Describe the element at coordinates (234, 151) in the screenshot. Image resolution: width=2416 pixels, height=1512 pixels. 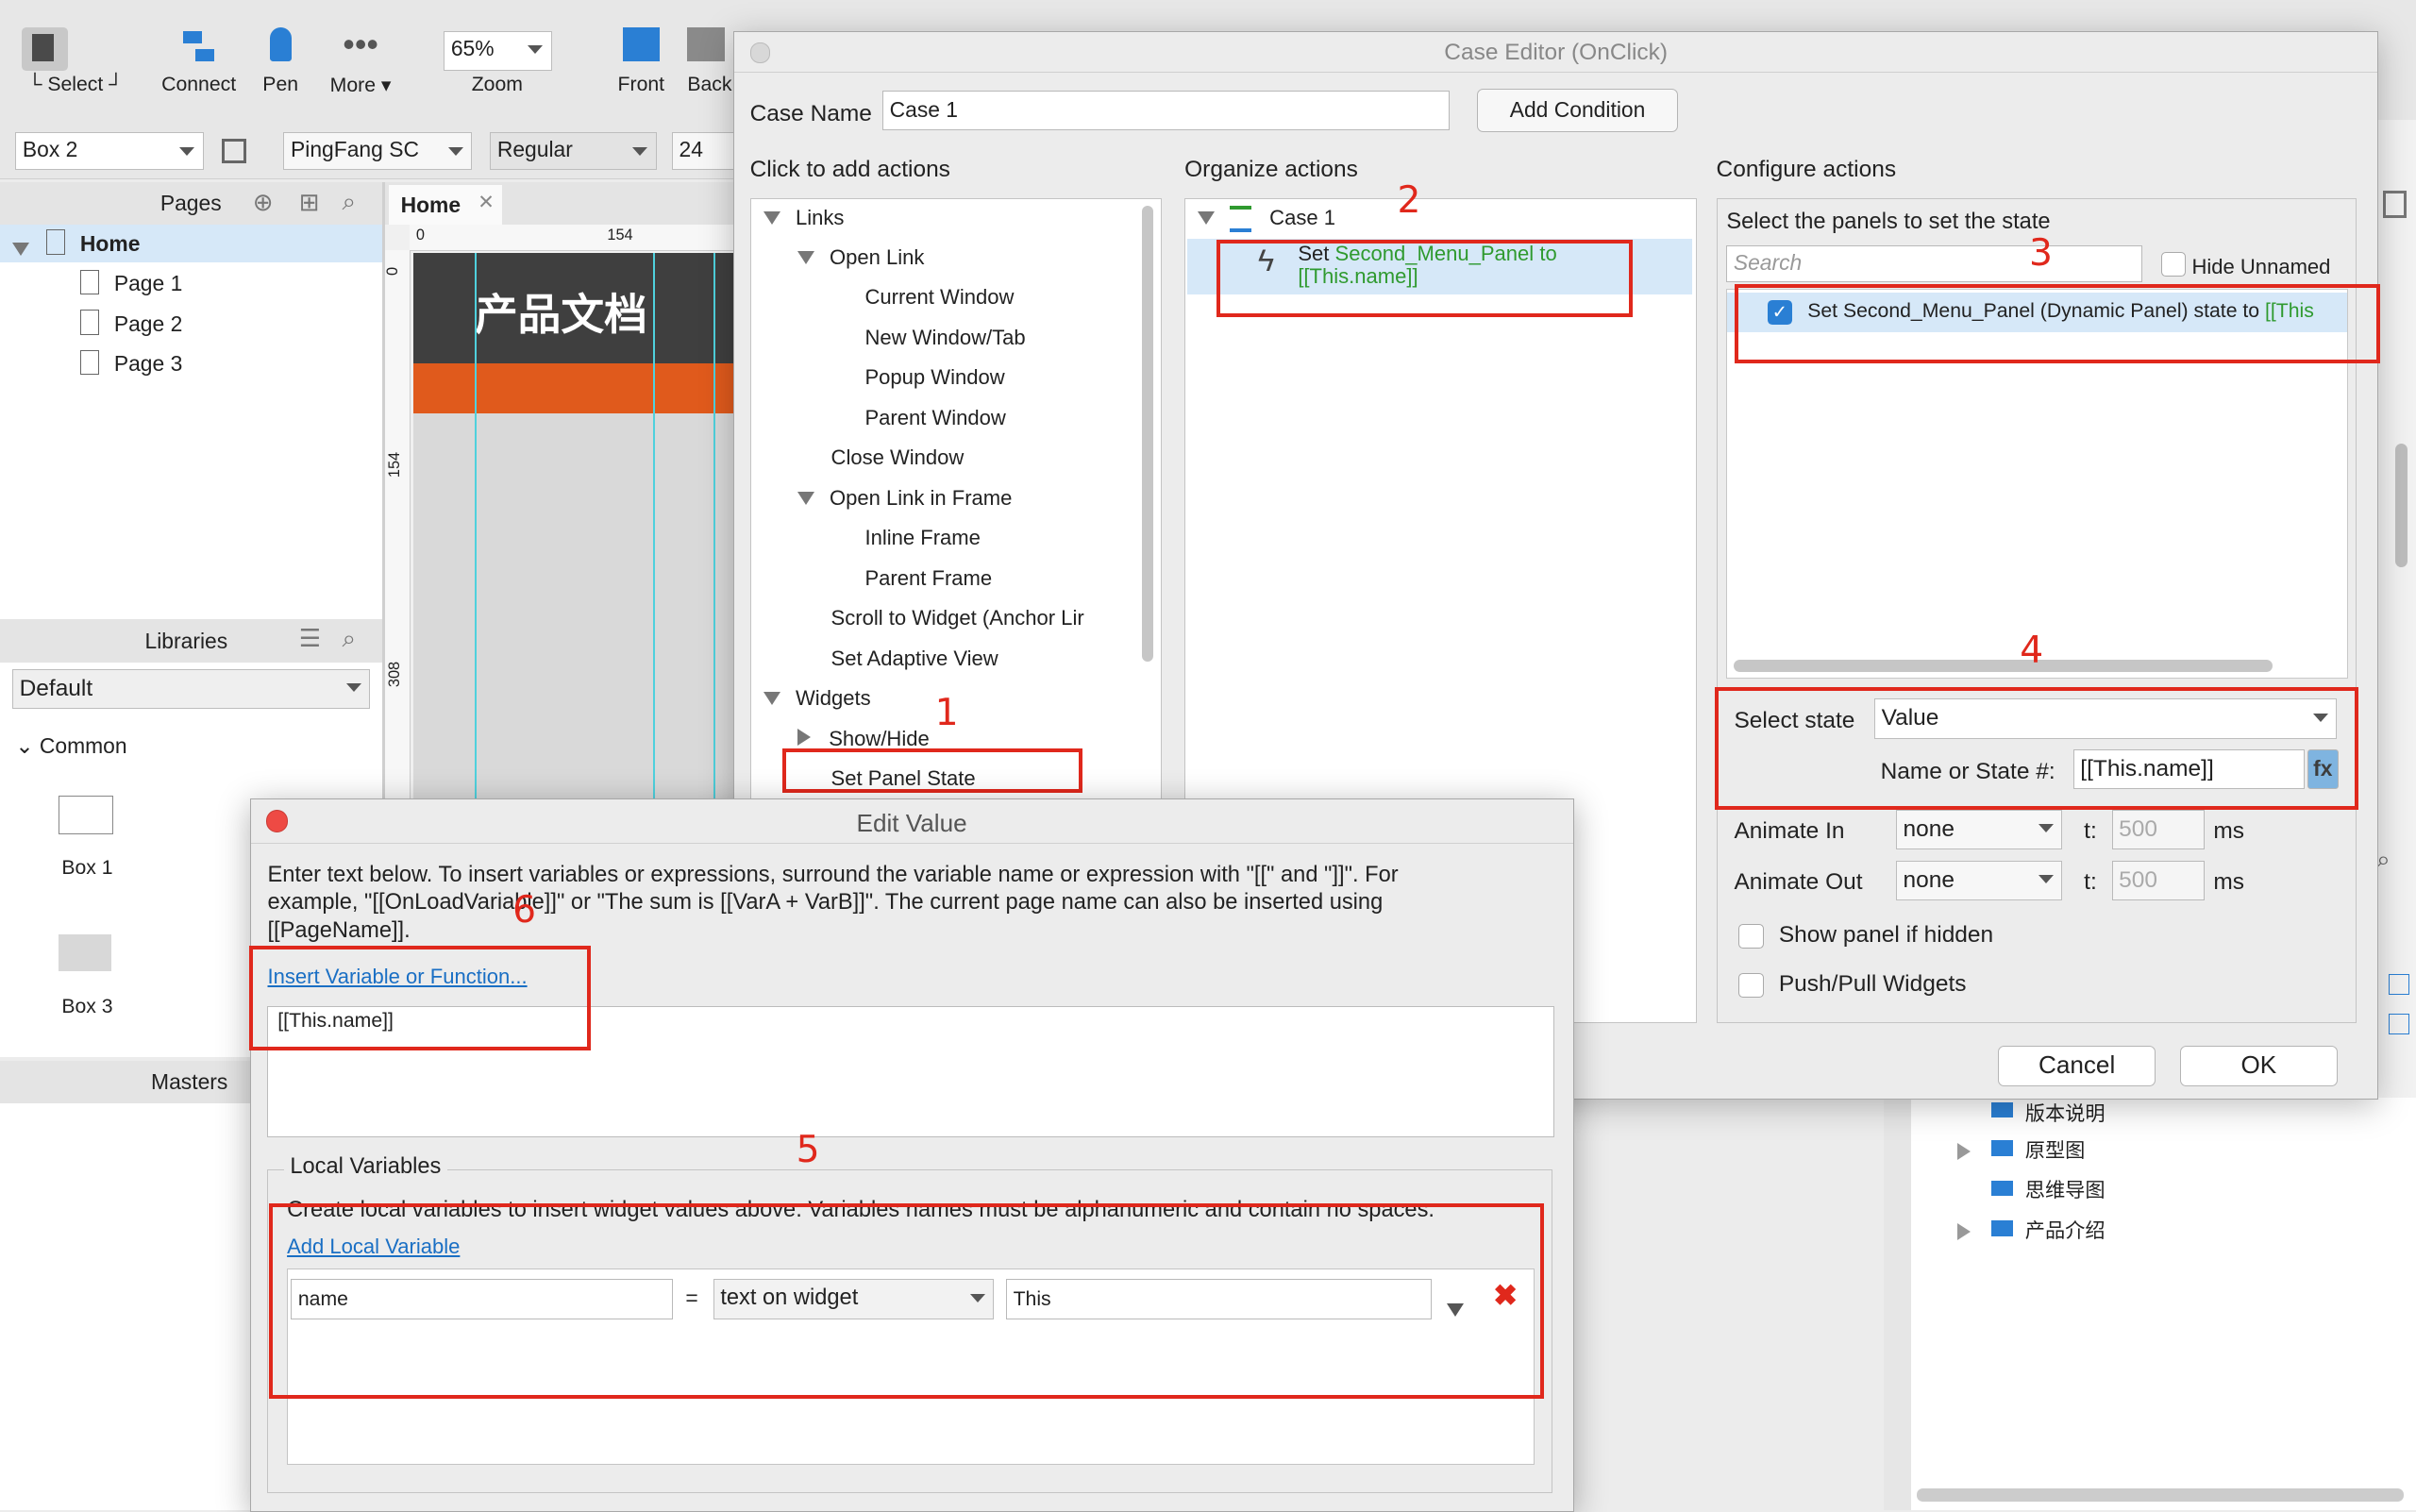
I see `style-edit-icon` at that location.